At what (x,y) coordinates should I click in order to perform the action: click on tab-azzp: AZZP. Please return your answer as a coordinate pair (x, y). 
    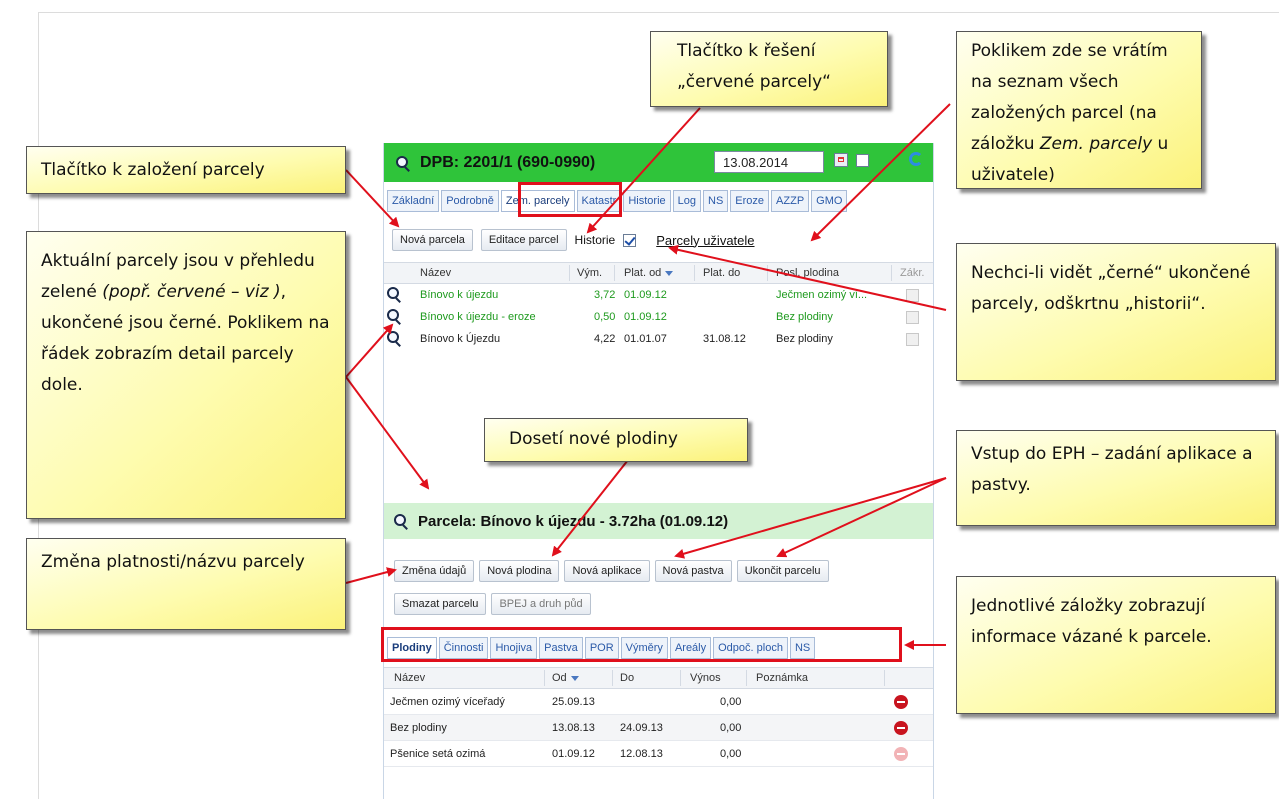
    Looking at the image, I should click on (790, 201).